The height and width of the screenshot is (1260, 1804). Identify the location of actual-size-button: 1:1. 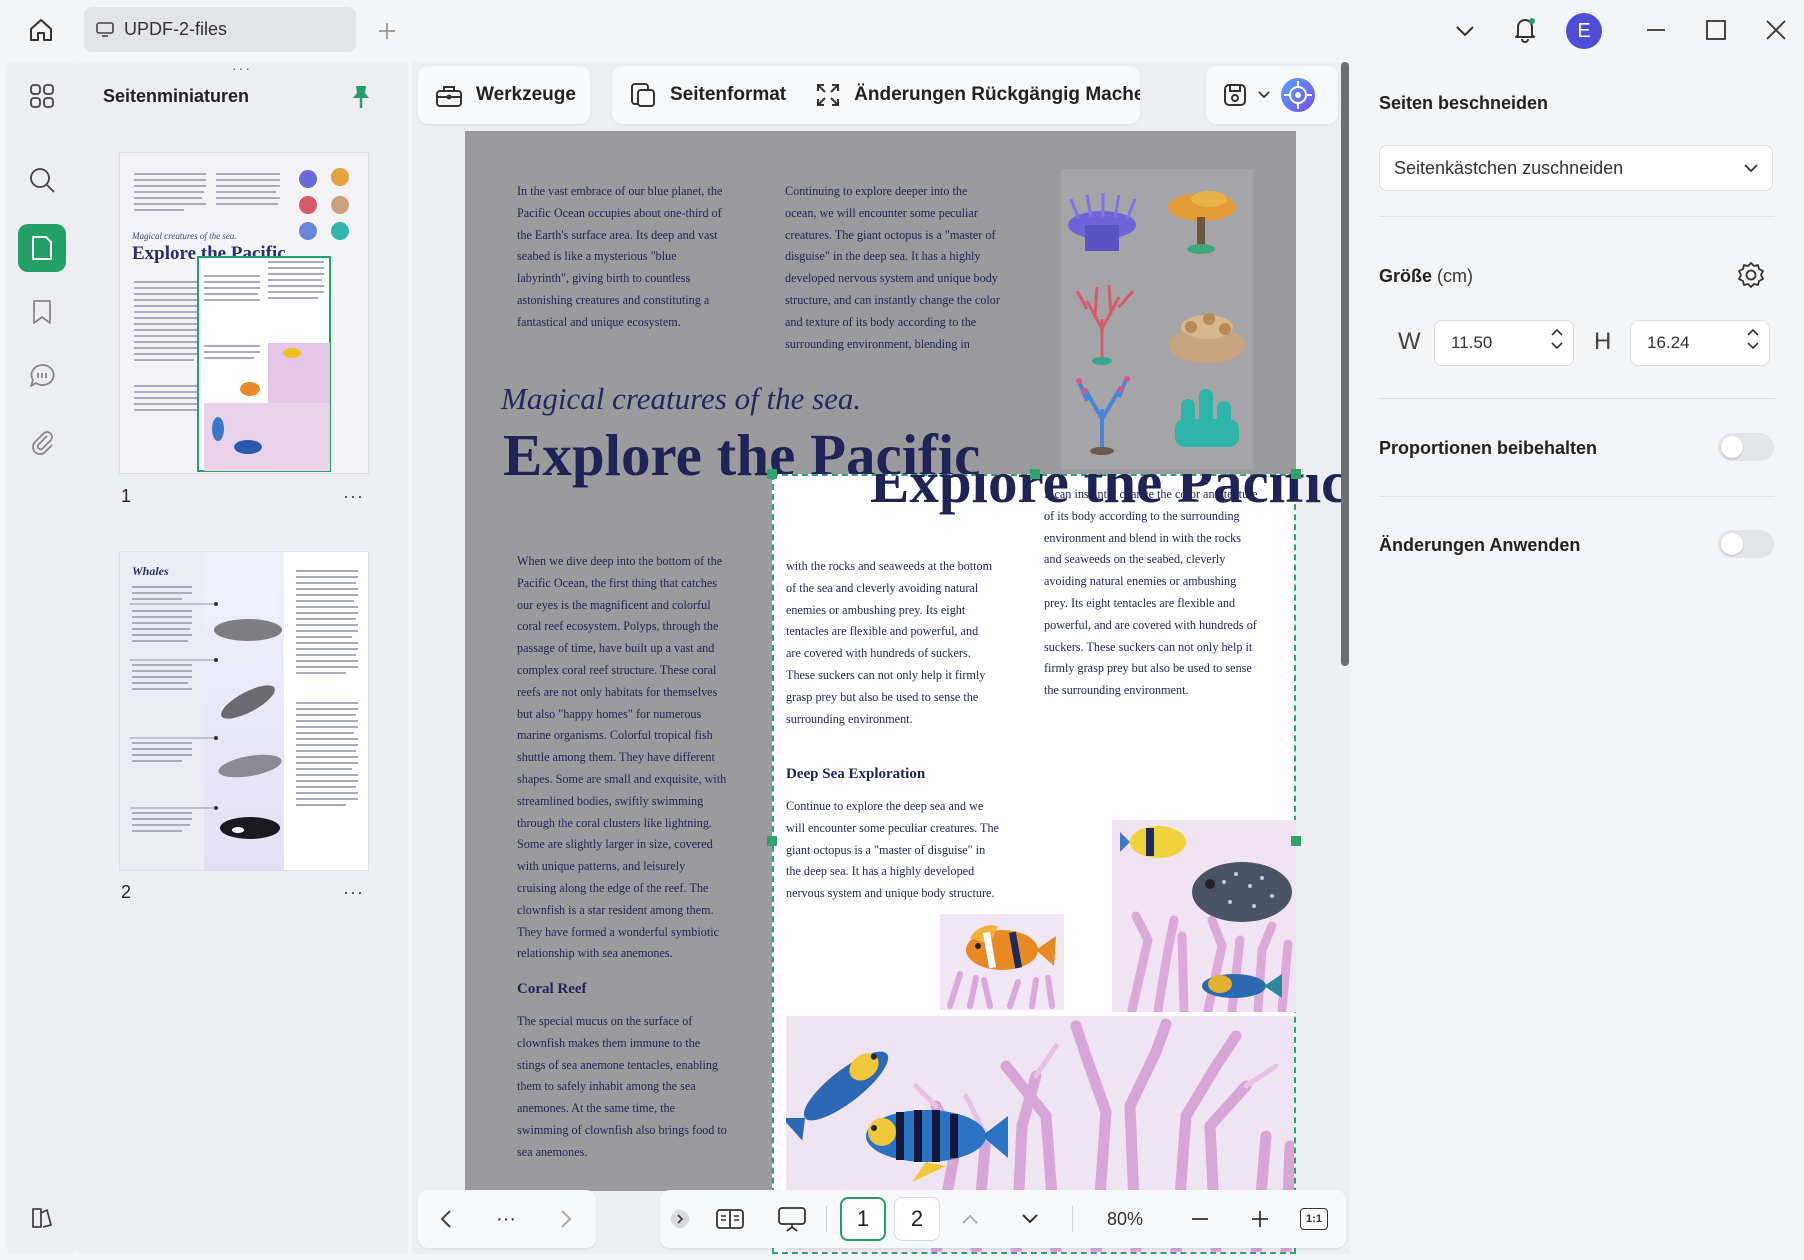
(1314, 1219).